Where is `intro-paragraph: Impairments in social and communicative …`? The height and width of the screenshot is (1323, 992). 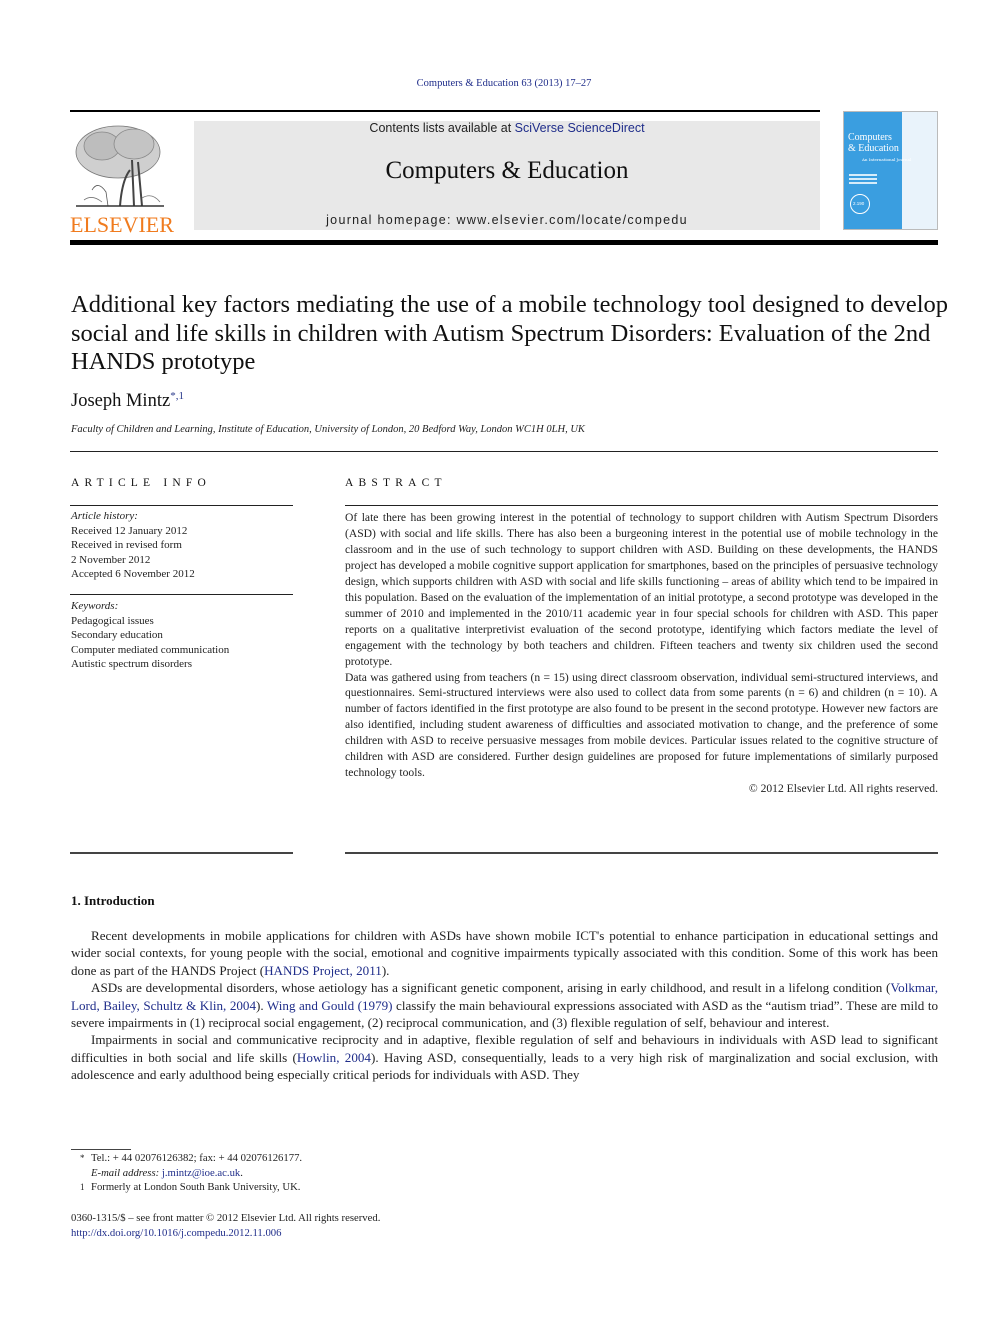
intro-paragraph: Impairments in social and communicative … is located at coordinates (504, 1057).